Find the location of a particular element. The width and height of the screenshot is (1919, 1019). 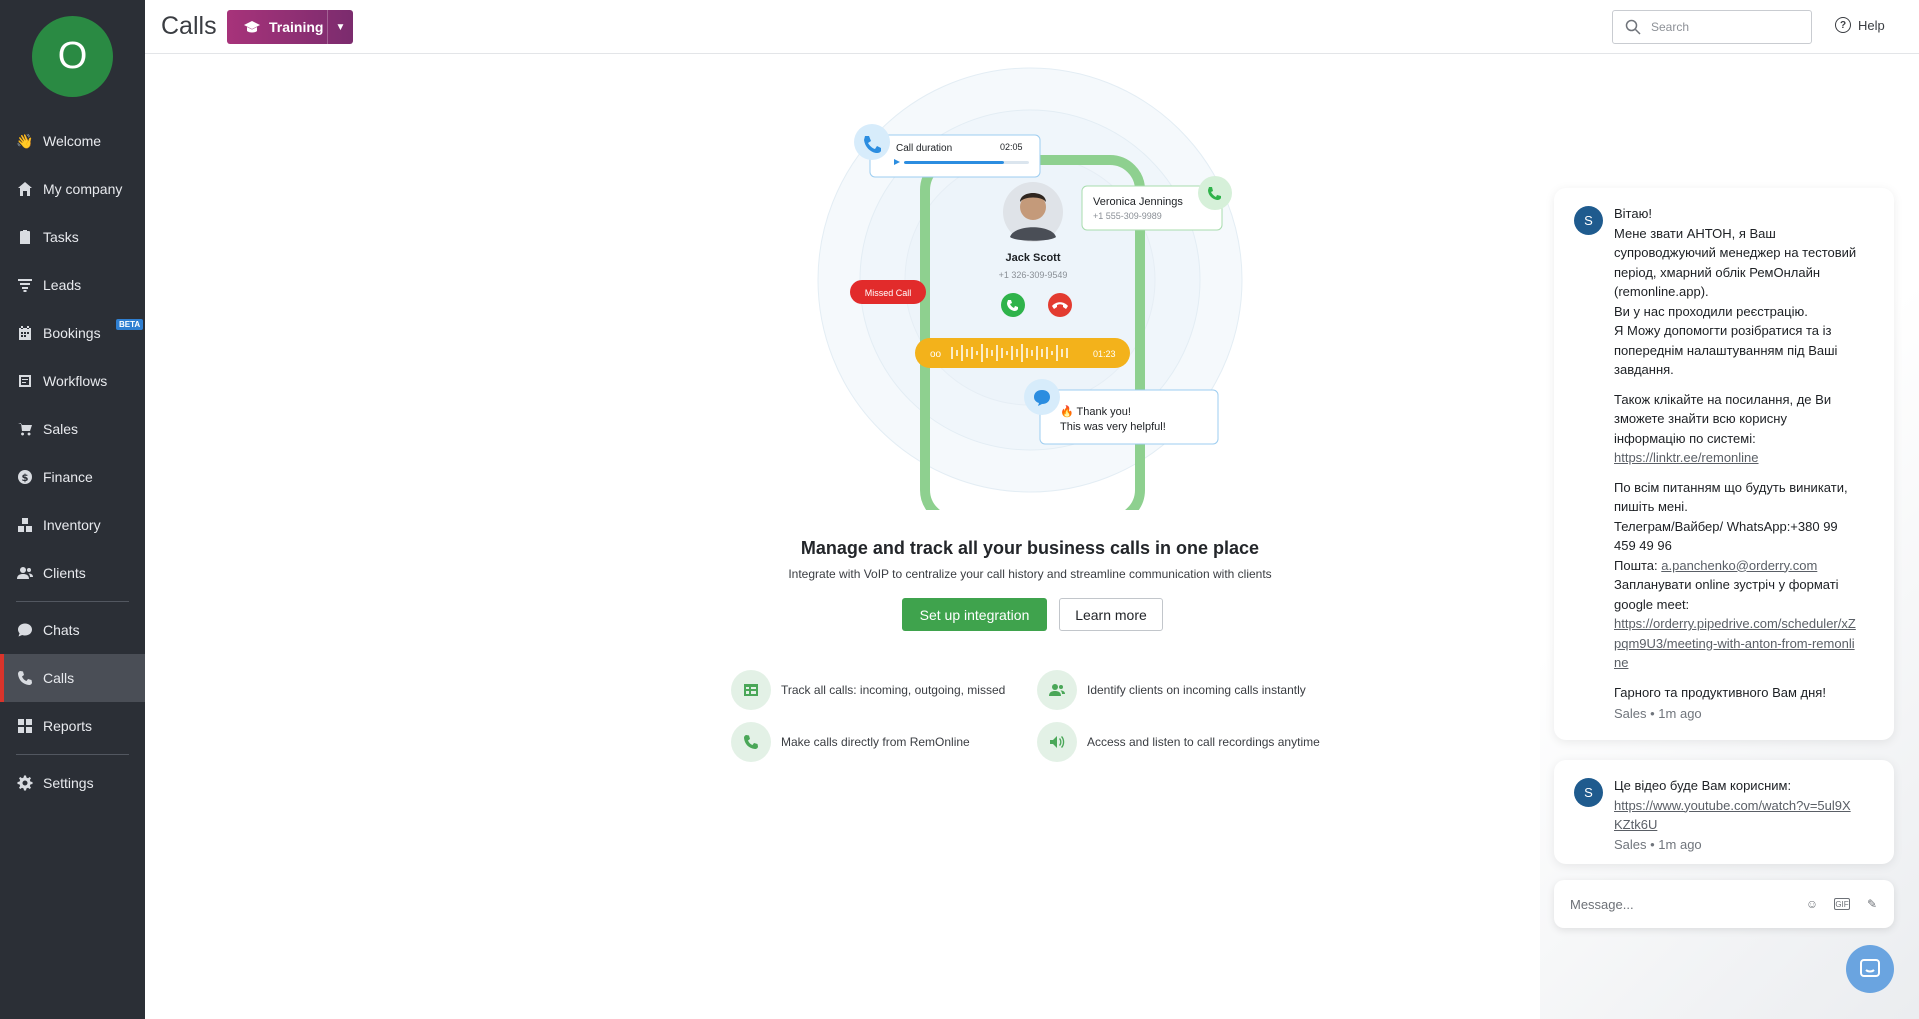

sidebar-item-label: Sales is located at coordinates (61, 429).